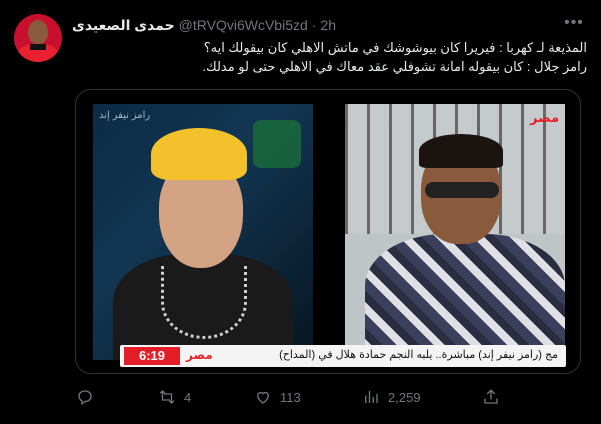  I want to click on heart-icon, so click(263, 397).